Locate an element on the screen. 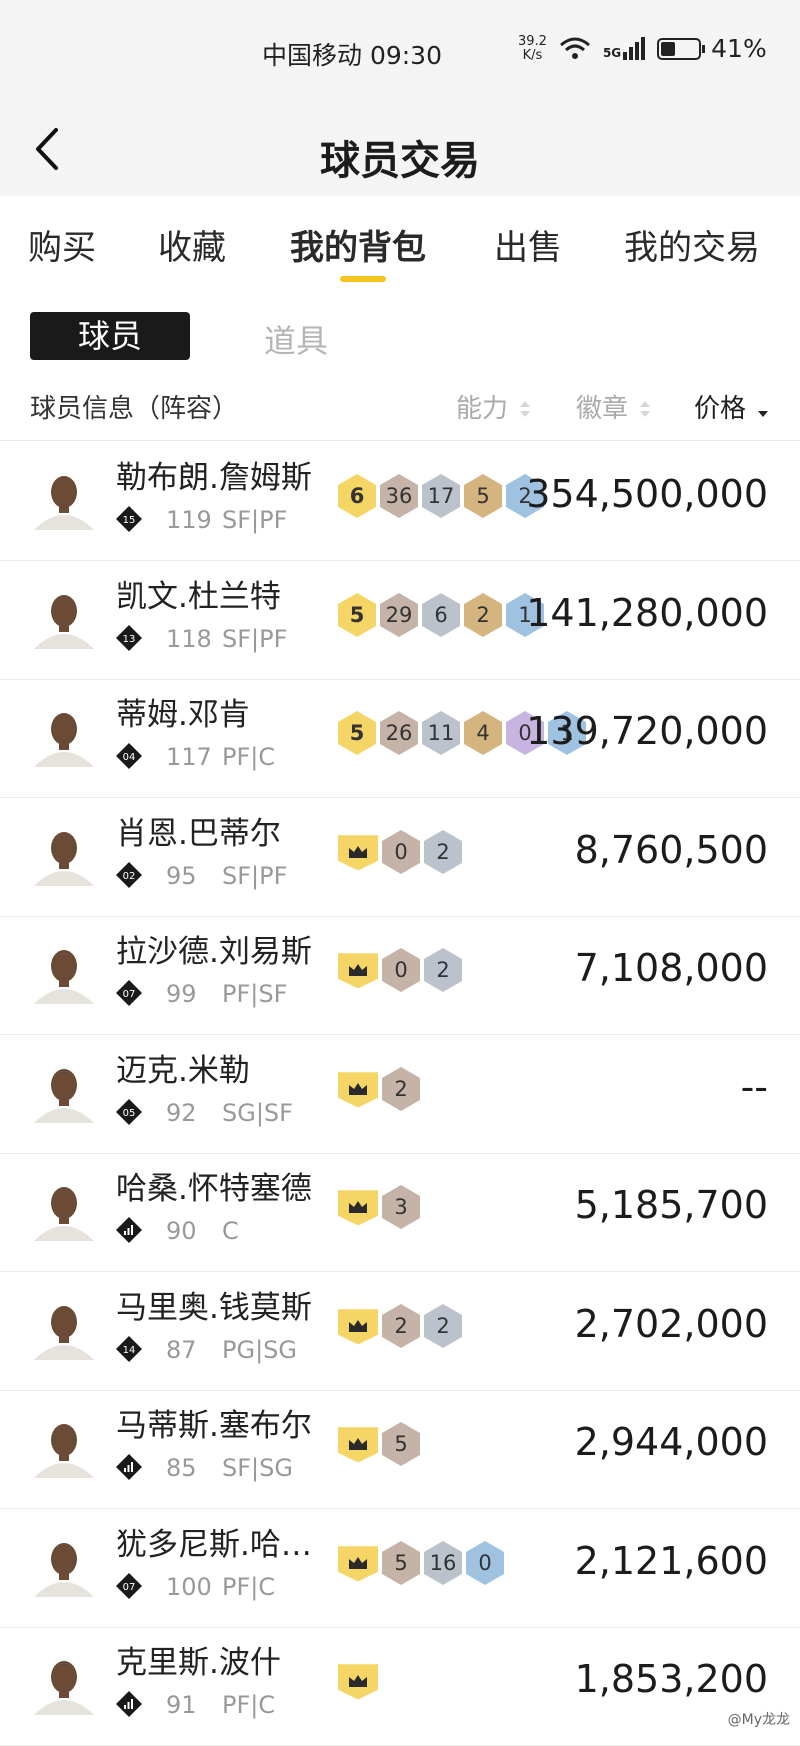  player-row: 拉沙德.刘易斯 07 99 PF|SF 0 2 7,108,000 is located at coordinates (400, 975).